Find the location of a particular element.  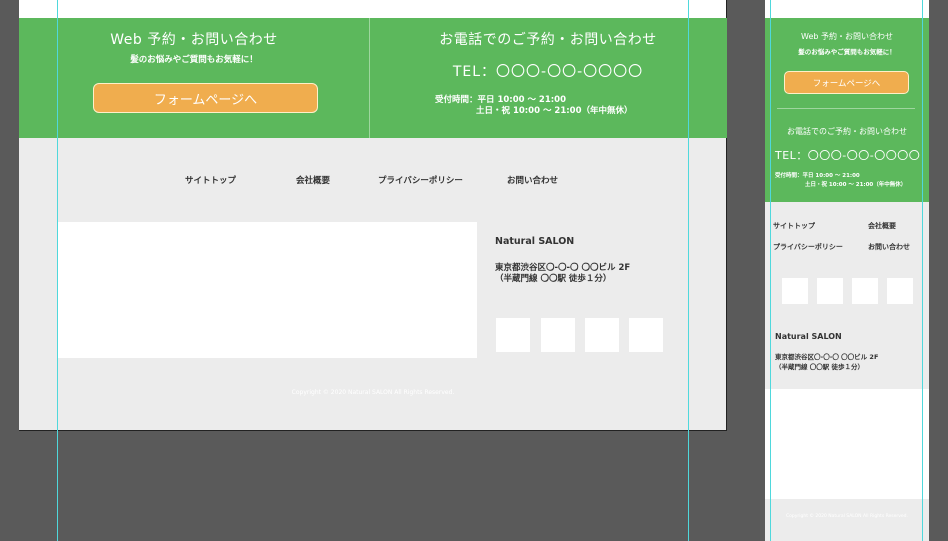

mobile-phone-contact-title: お電話でのご予約・お問い合わせ is located at coordinates (847, 131).